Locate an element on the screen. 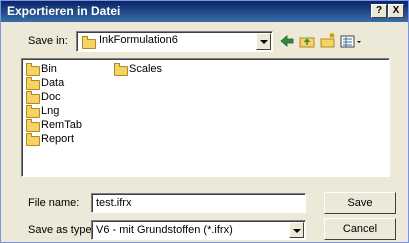 Image resolution: width=409 pixels, height=243 pixels. save-as-type-dropdown: V6 - mit Grundstoffen (*.ifrx) is located at coordinates (198, 230).